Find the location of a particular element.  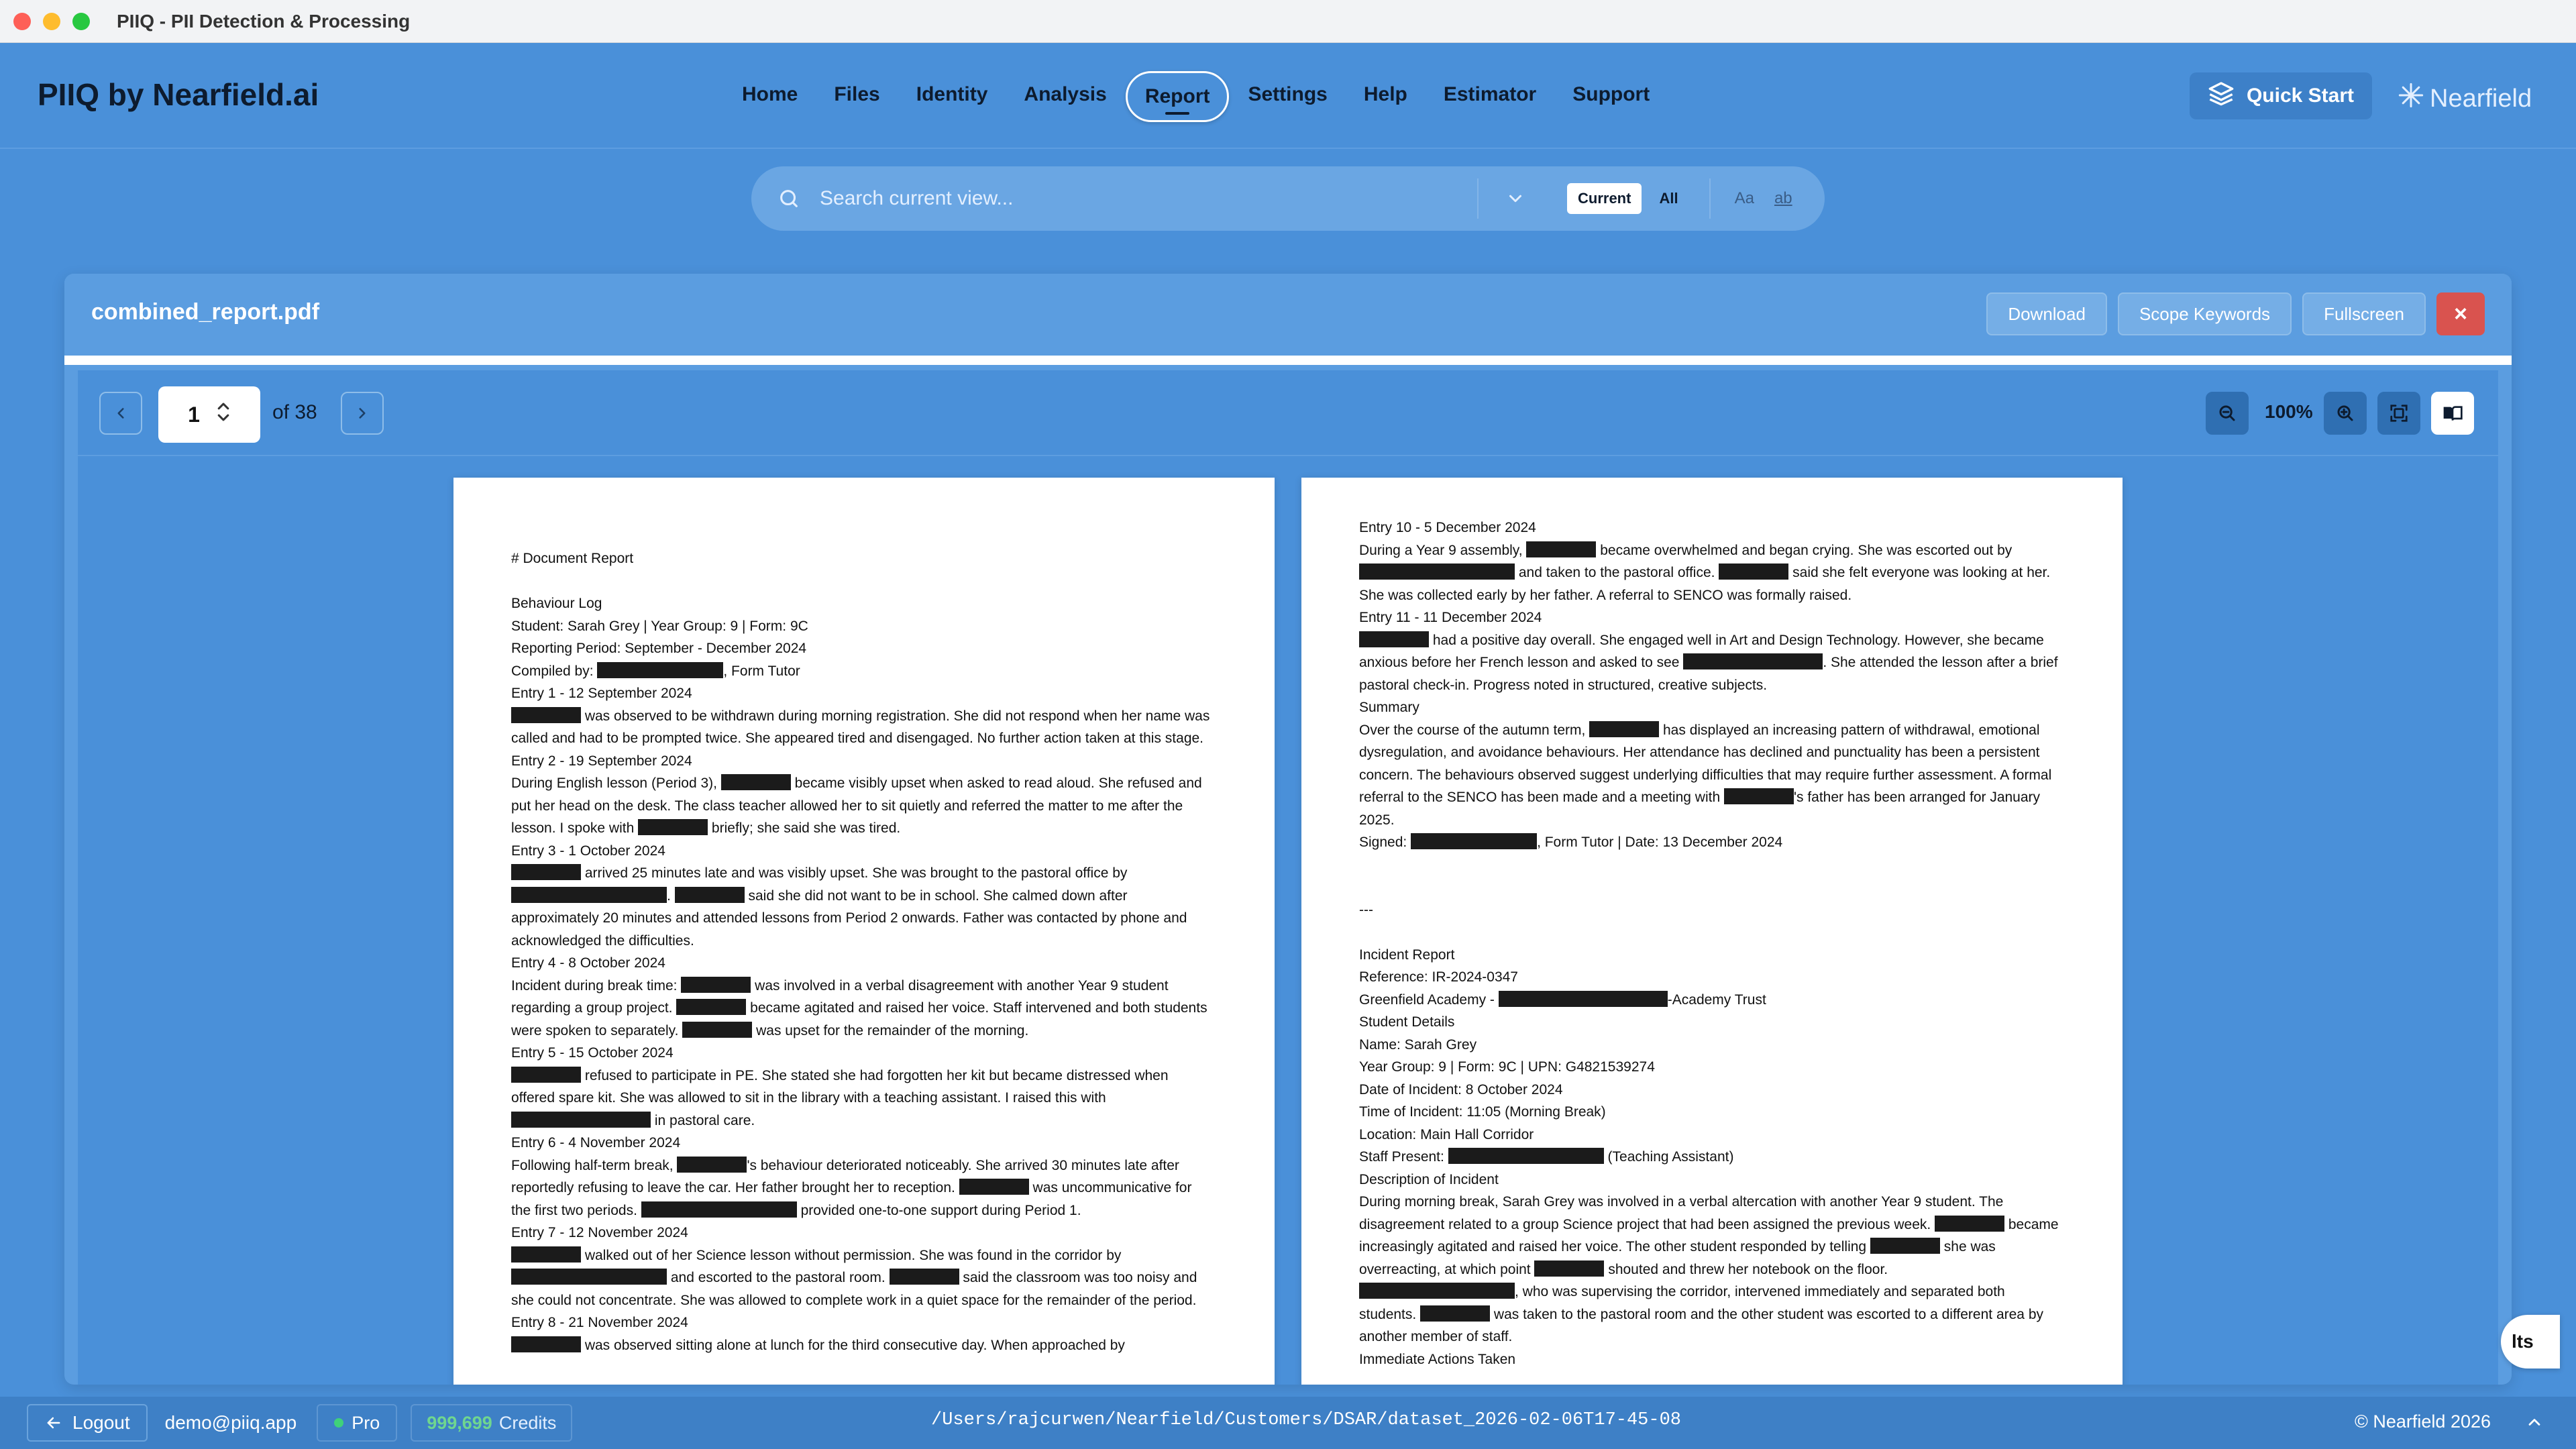

doc-line: Compiled by: , Form Tutor is located at coordinates (655, 670).